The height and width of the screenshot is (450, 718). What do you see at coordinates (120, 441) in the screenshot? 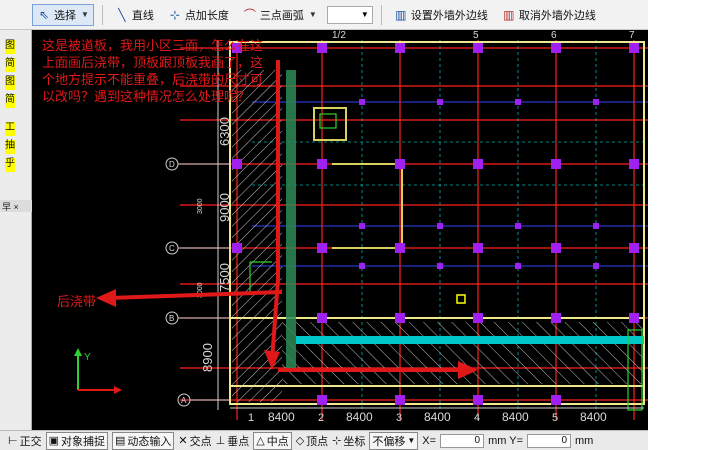
I see `dynamic-input-icon: ▤` at bounding box center [120, 441].